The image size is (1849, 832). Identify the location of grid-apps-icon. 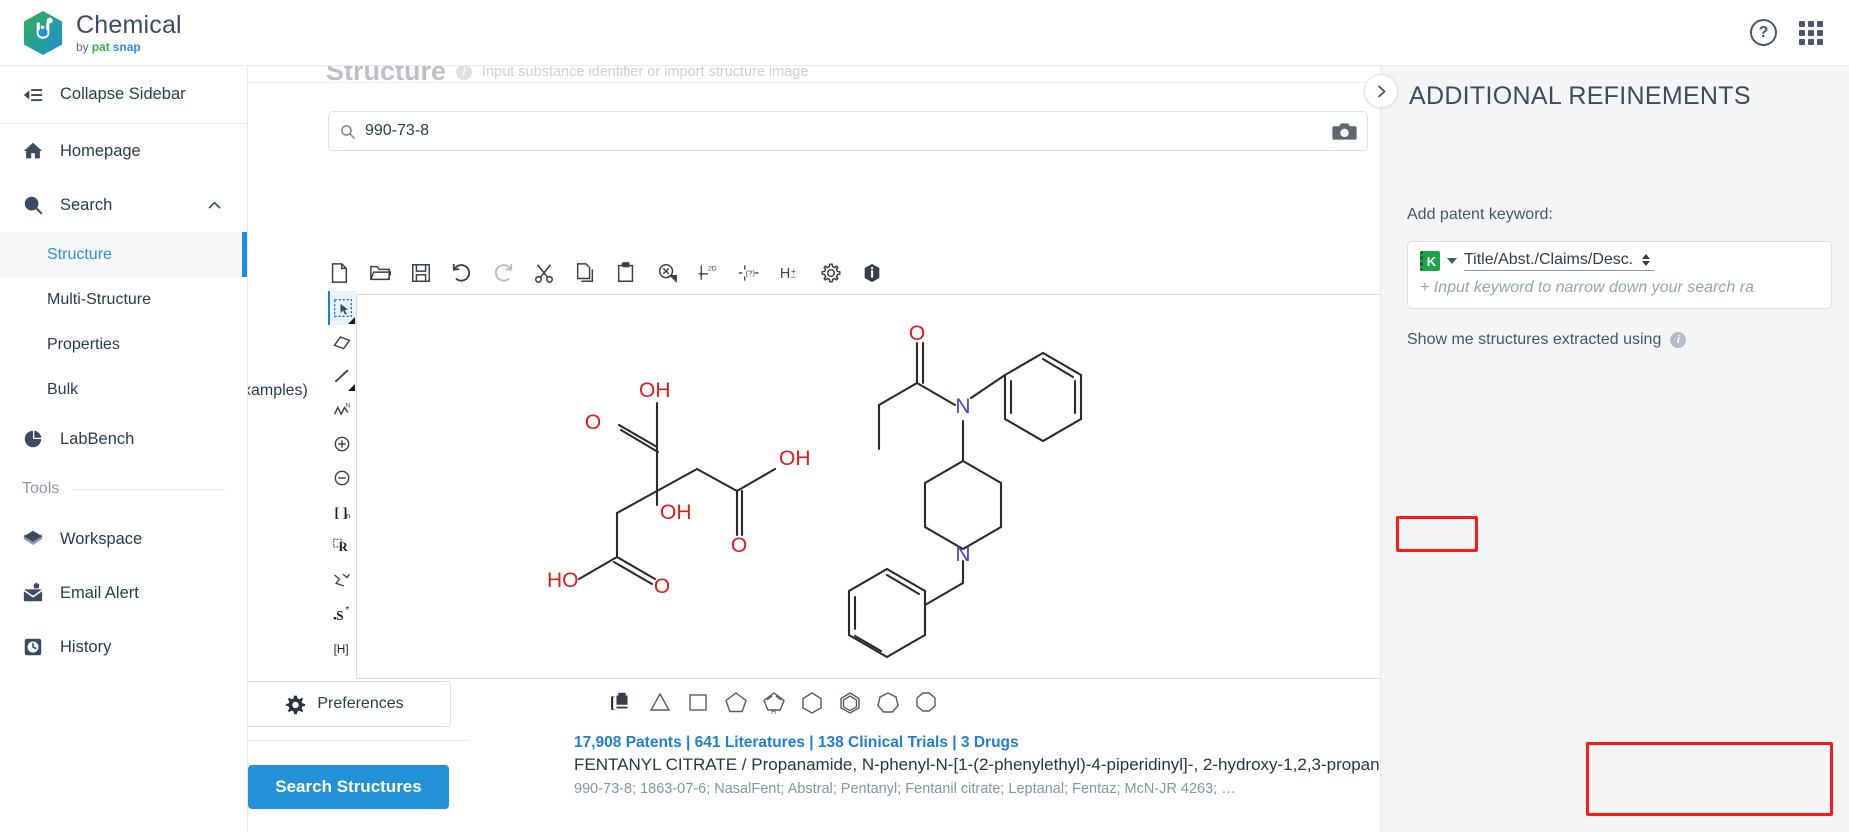
(1811, 32).